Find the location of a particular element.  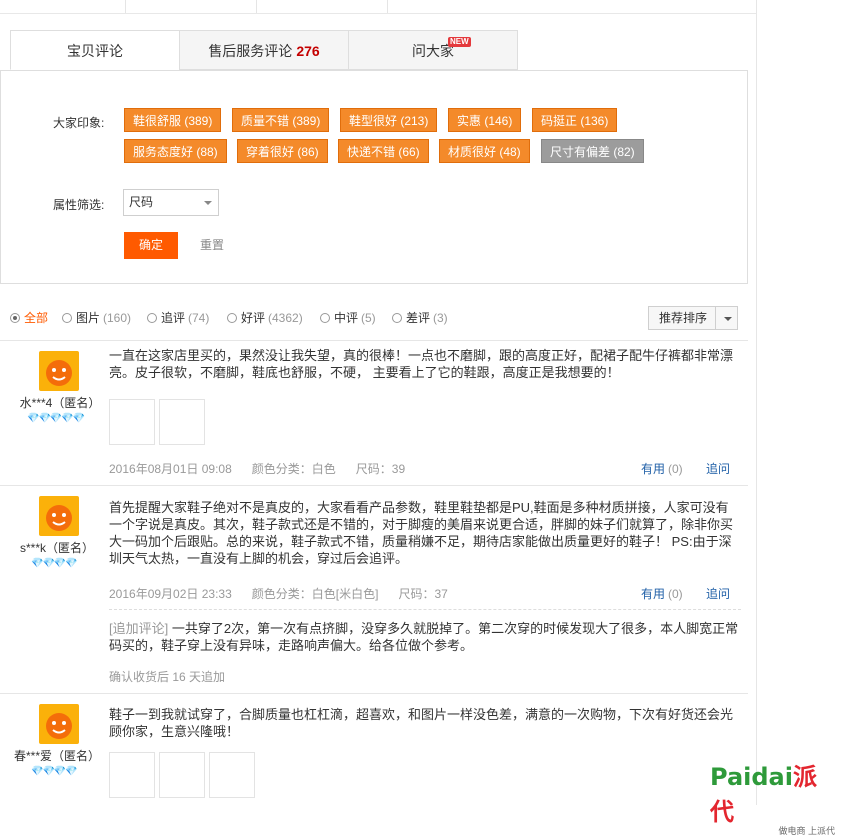

reset-button: 重置 is located at coordinates (212, 245).